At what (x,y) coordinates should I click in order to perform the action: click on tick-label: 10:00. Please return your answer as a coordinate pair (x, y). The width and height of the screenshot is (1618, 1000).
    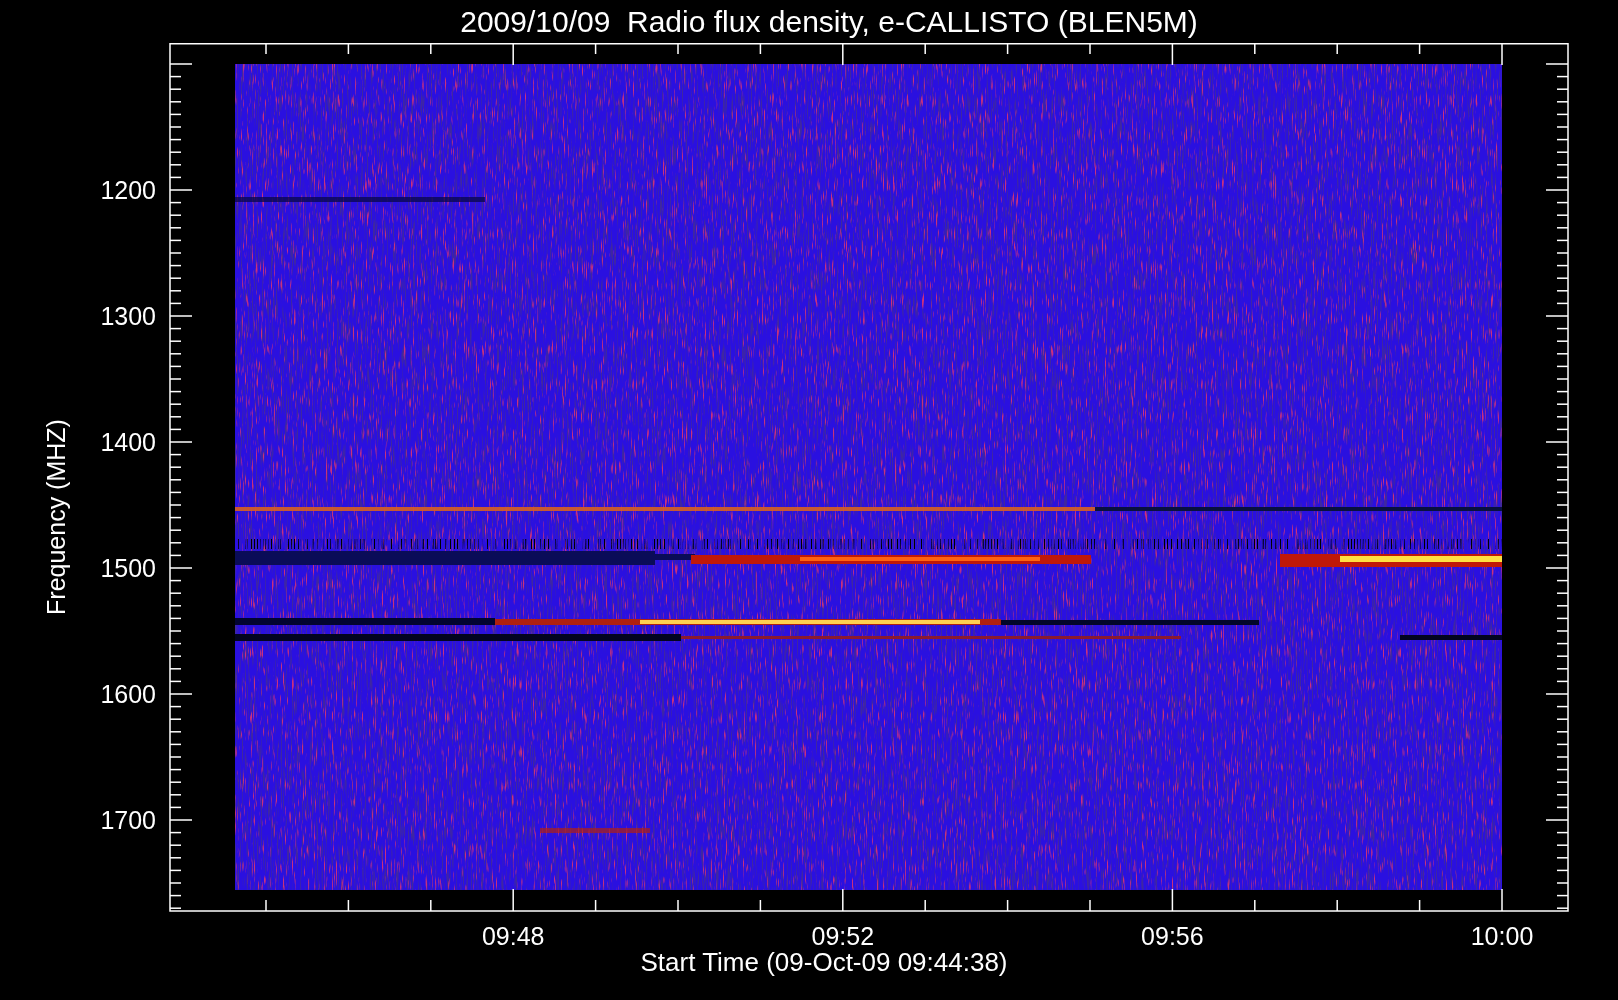
    Looking at the image, I should click on (1502, 936).